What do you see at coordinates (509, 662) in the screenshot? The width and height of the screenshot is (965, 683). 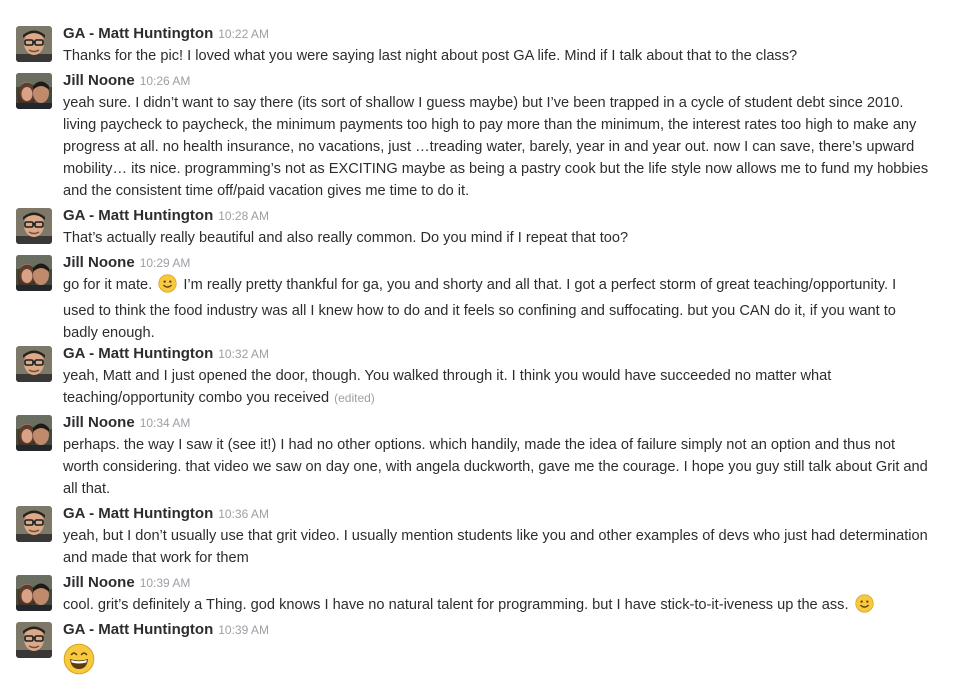 I see `message-text` at bounding box center [509, 662].